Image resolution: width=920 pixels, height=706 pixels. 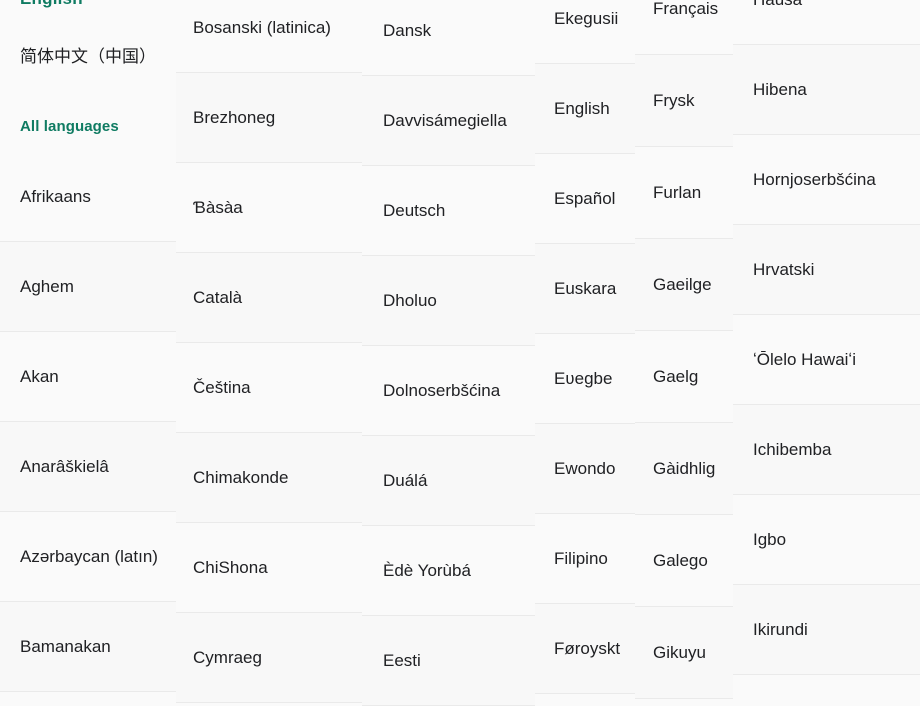 I want to click on language-option: Føroyskt, so click(x=585, y=649).